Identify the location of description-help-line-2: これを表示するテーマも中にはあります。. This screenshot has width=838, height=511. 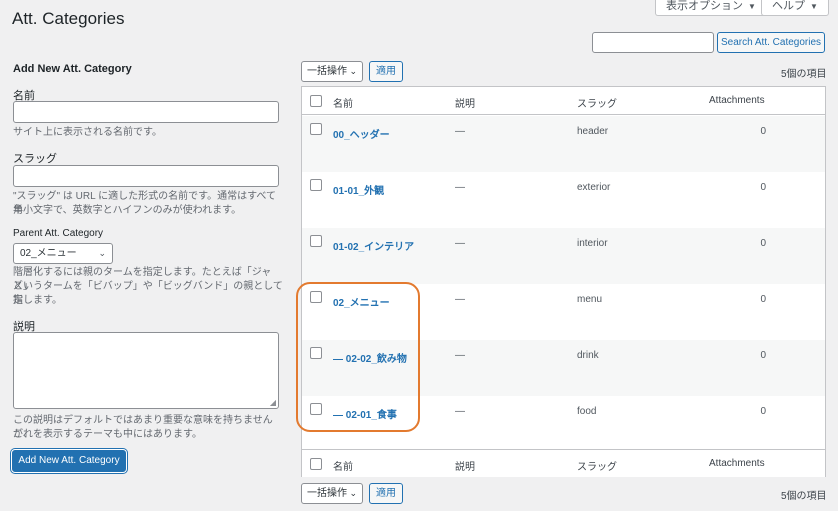
(107, 434).